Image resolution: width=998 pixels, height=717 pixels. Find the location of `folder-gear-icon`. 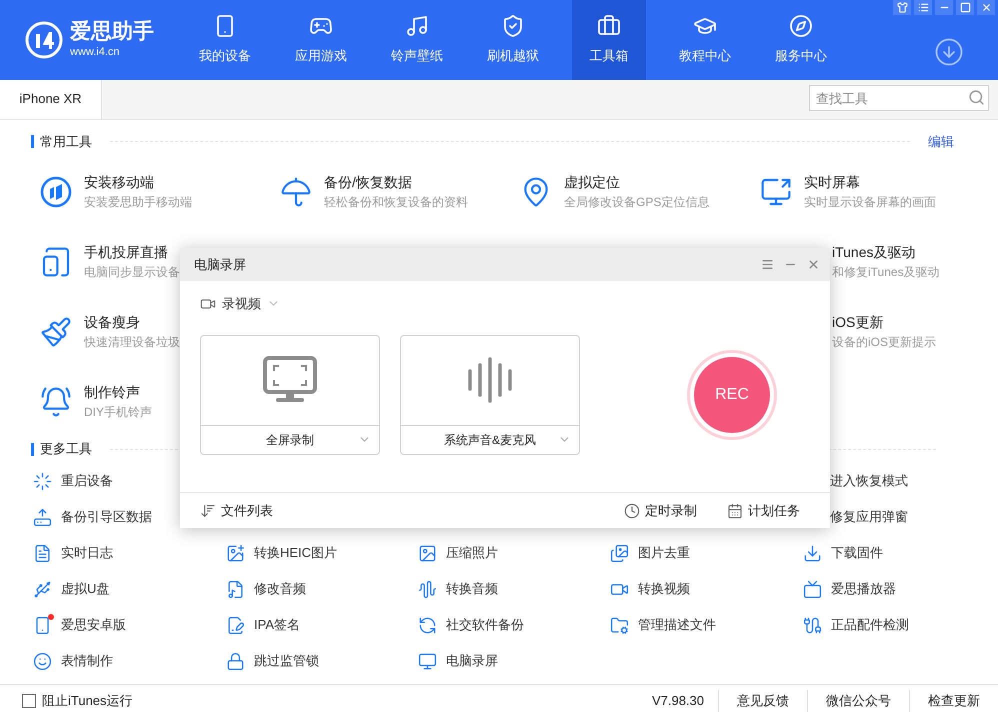

folder-gear-icon is located at coordinates (619, 625).